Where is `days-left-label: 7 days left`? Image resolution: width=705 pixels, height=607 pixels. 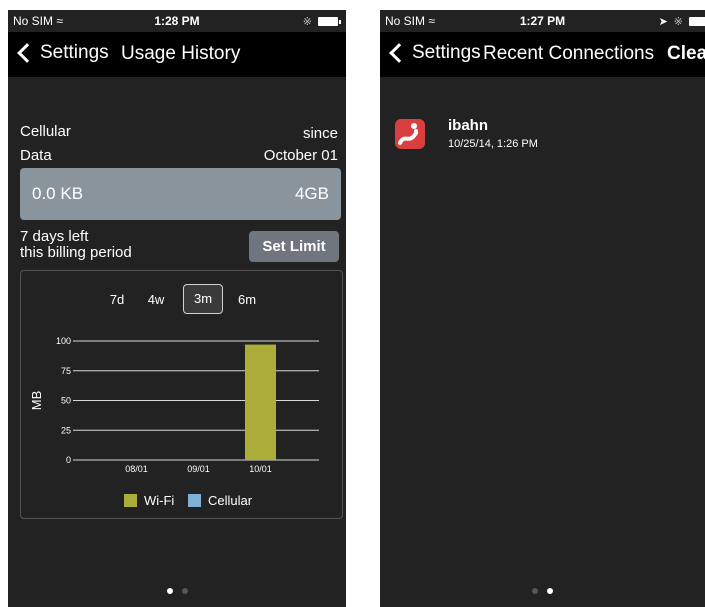
days-left-label: 7 days left is located at coordinates (54, 236).